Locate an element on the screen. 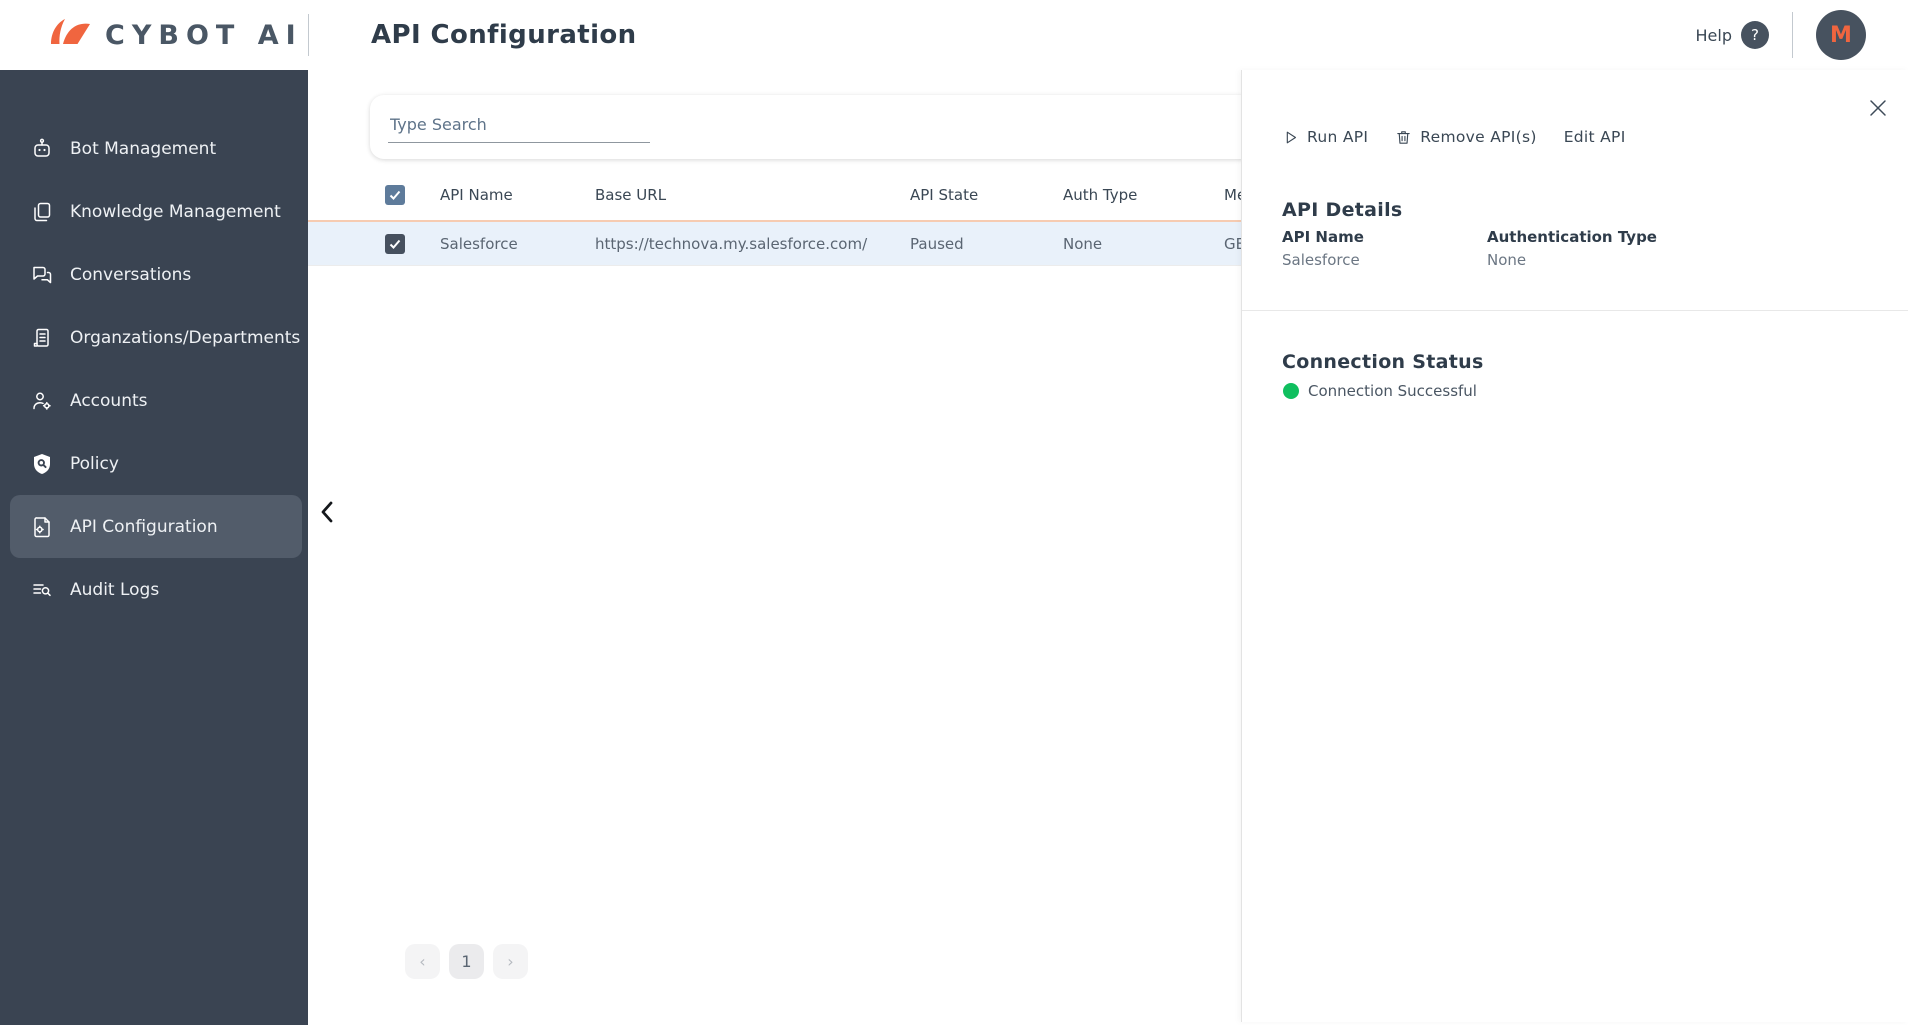  sidebar-item-bot-management: Bot Management is located at coordinates (154, 148).